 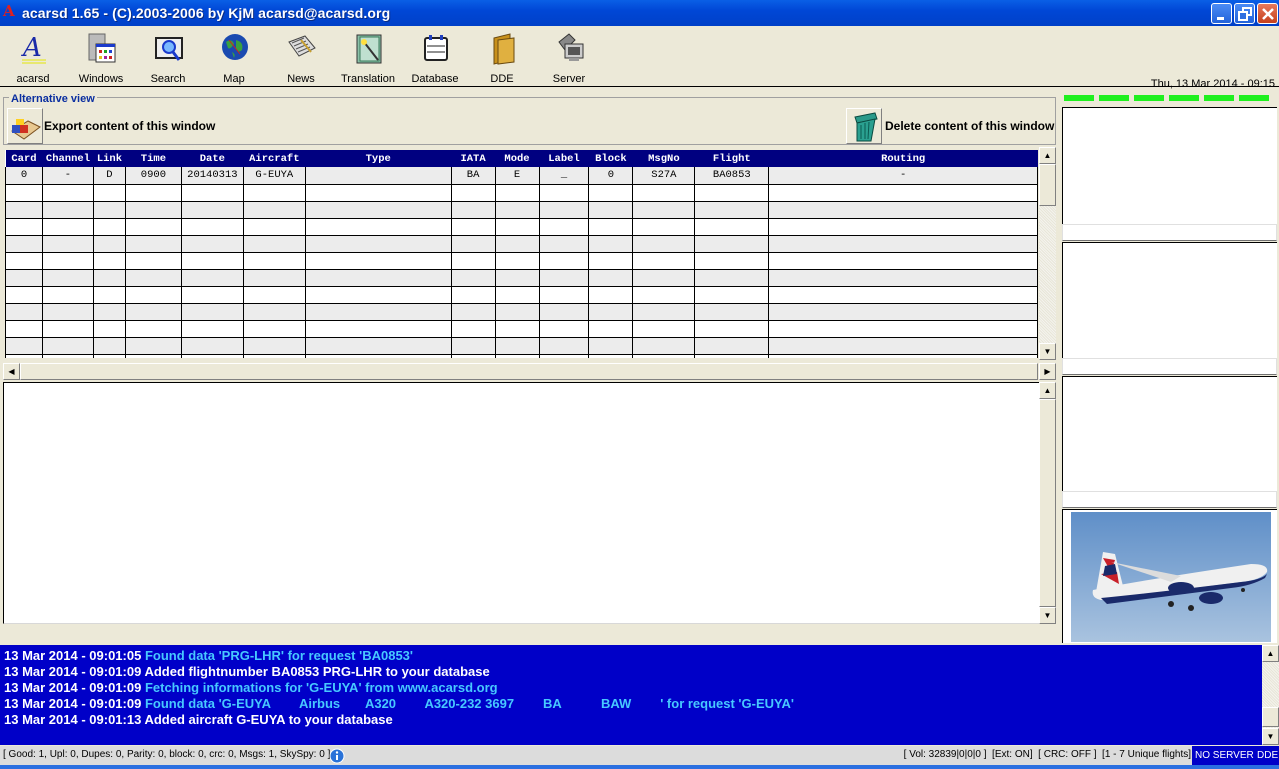 What do you see at coordinates (1244, 13) in the screenshot?
I see `restore-button` at bounding box center [1244, 13].